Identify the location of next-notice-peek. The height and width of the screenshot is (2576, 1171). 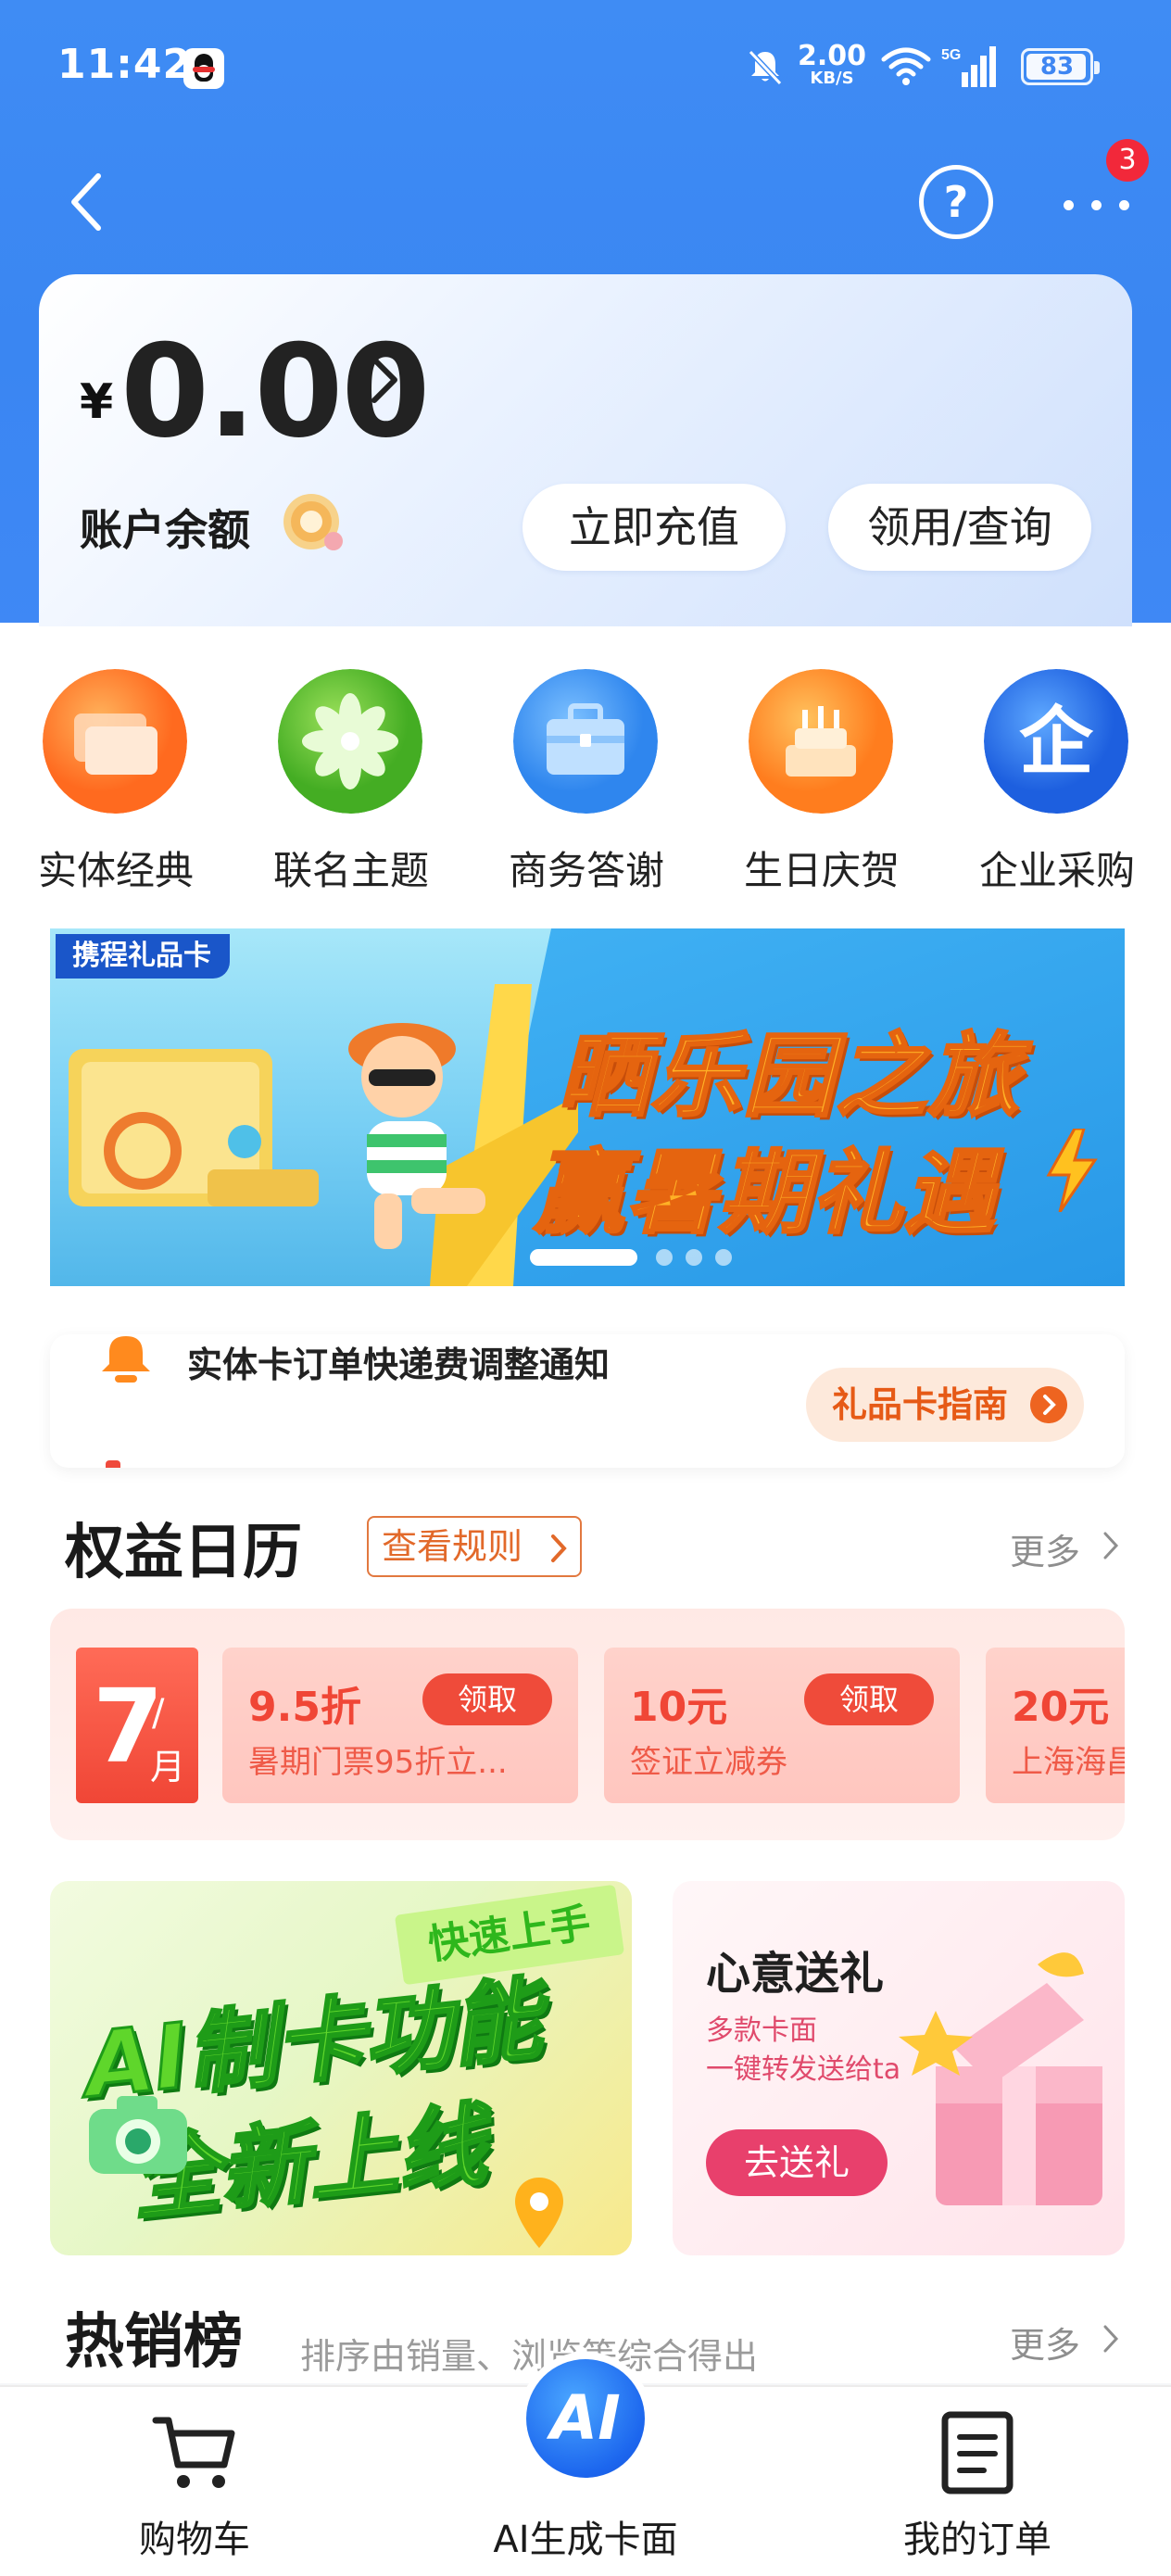
(113, 1464).